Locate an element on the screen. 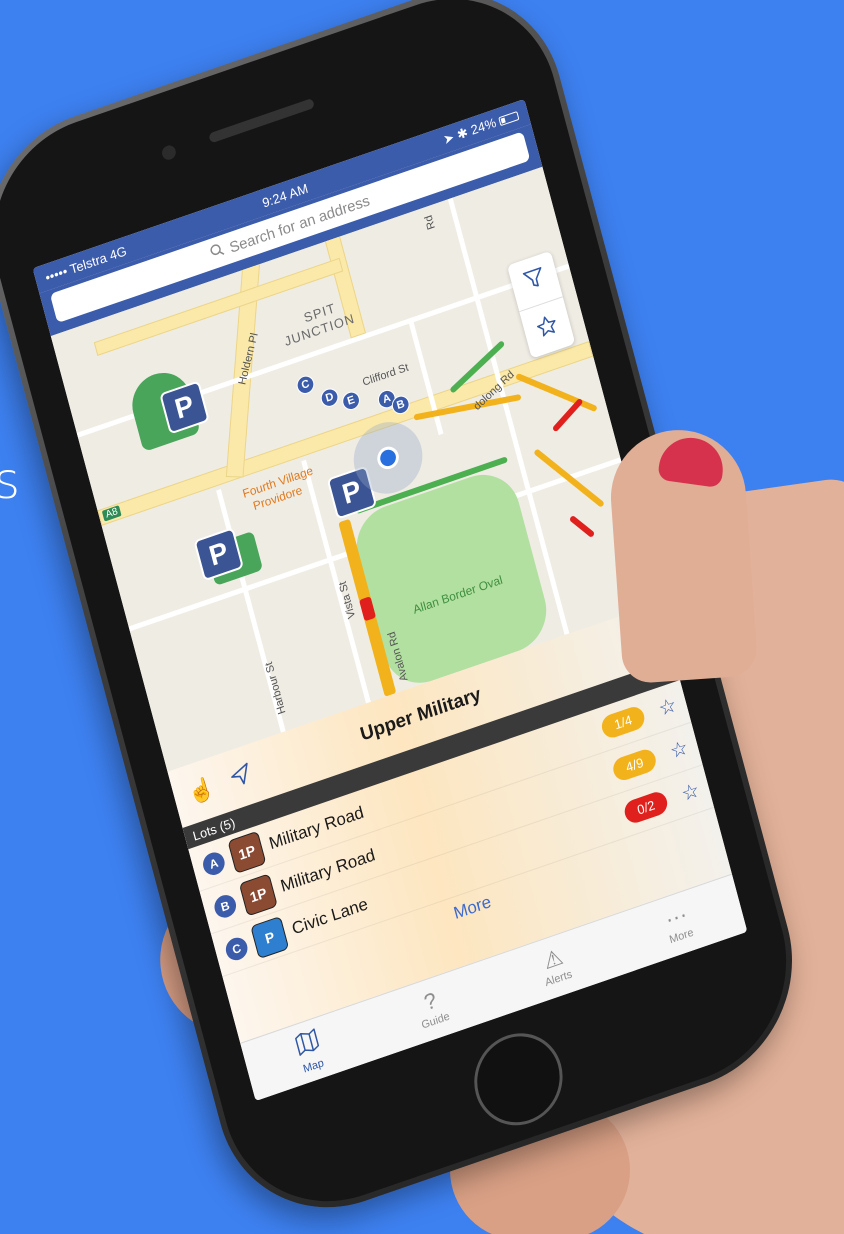  more-icon: ··· is located at coordinates (676, 916).